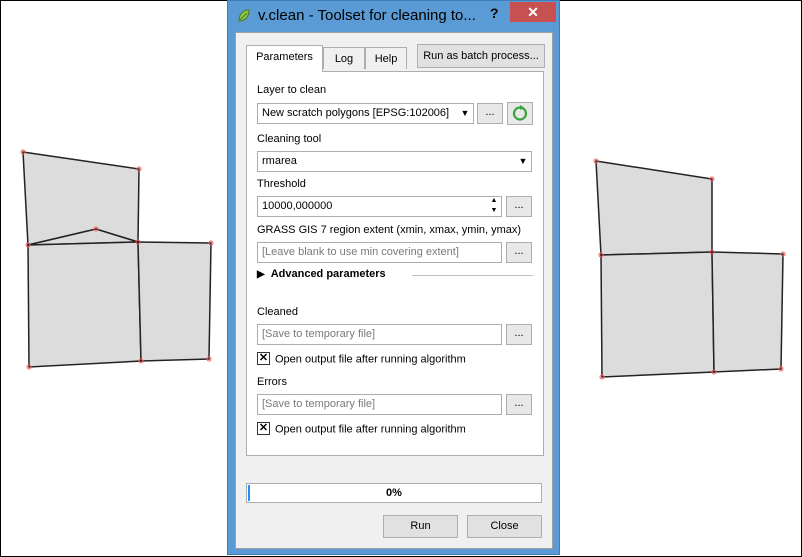 This screenshot has height=557, width=802. I want to click on layer-select: New scratch polygons [EPSG:102006] ▼, so click(365, 113).